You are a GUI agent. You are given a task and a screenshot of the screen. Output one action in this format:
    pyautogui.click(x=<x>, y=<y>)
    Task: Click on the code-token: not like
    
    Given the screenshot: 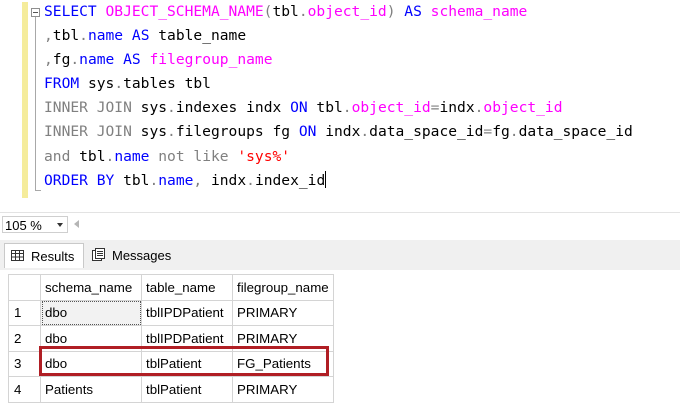 What is the action you would take?
    pyautogui.click(x=193, y=156)
    